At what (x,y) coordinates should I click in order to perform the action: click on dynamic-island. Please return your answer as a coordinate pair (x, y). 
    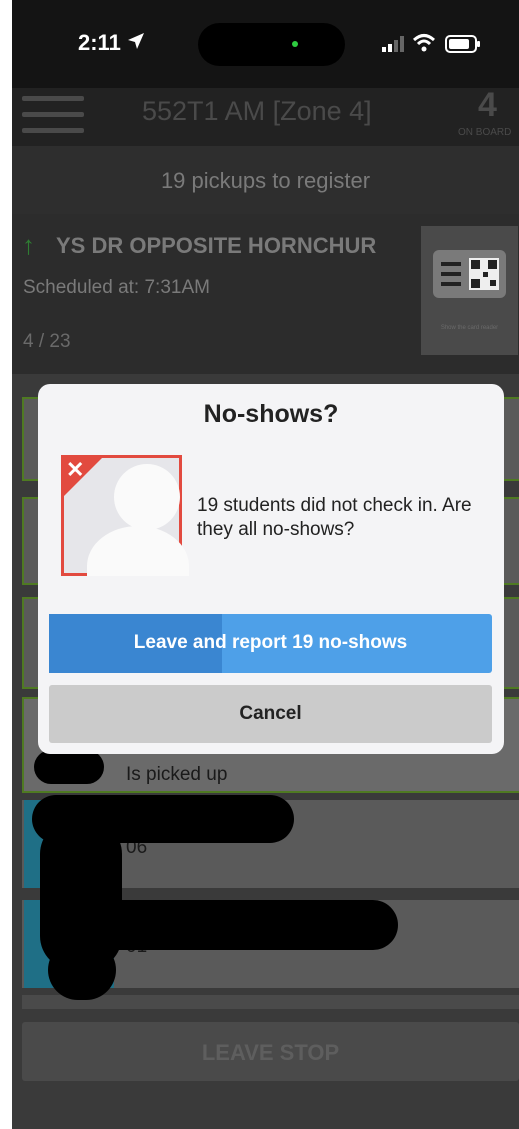
    Looking at the image, I should click on (271, 44).